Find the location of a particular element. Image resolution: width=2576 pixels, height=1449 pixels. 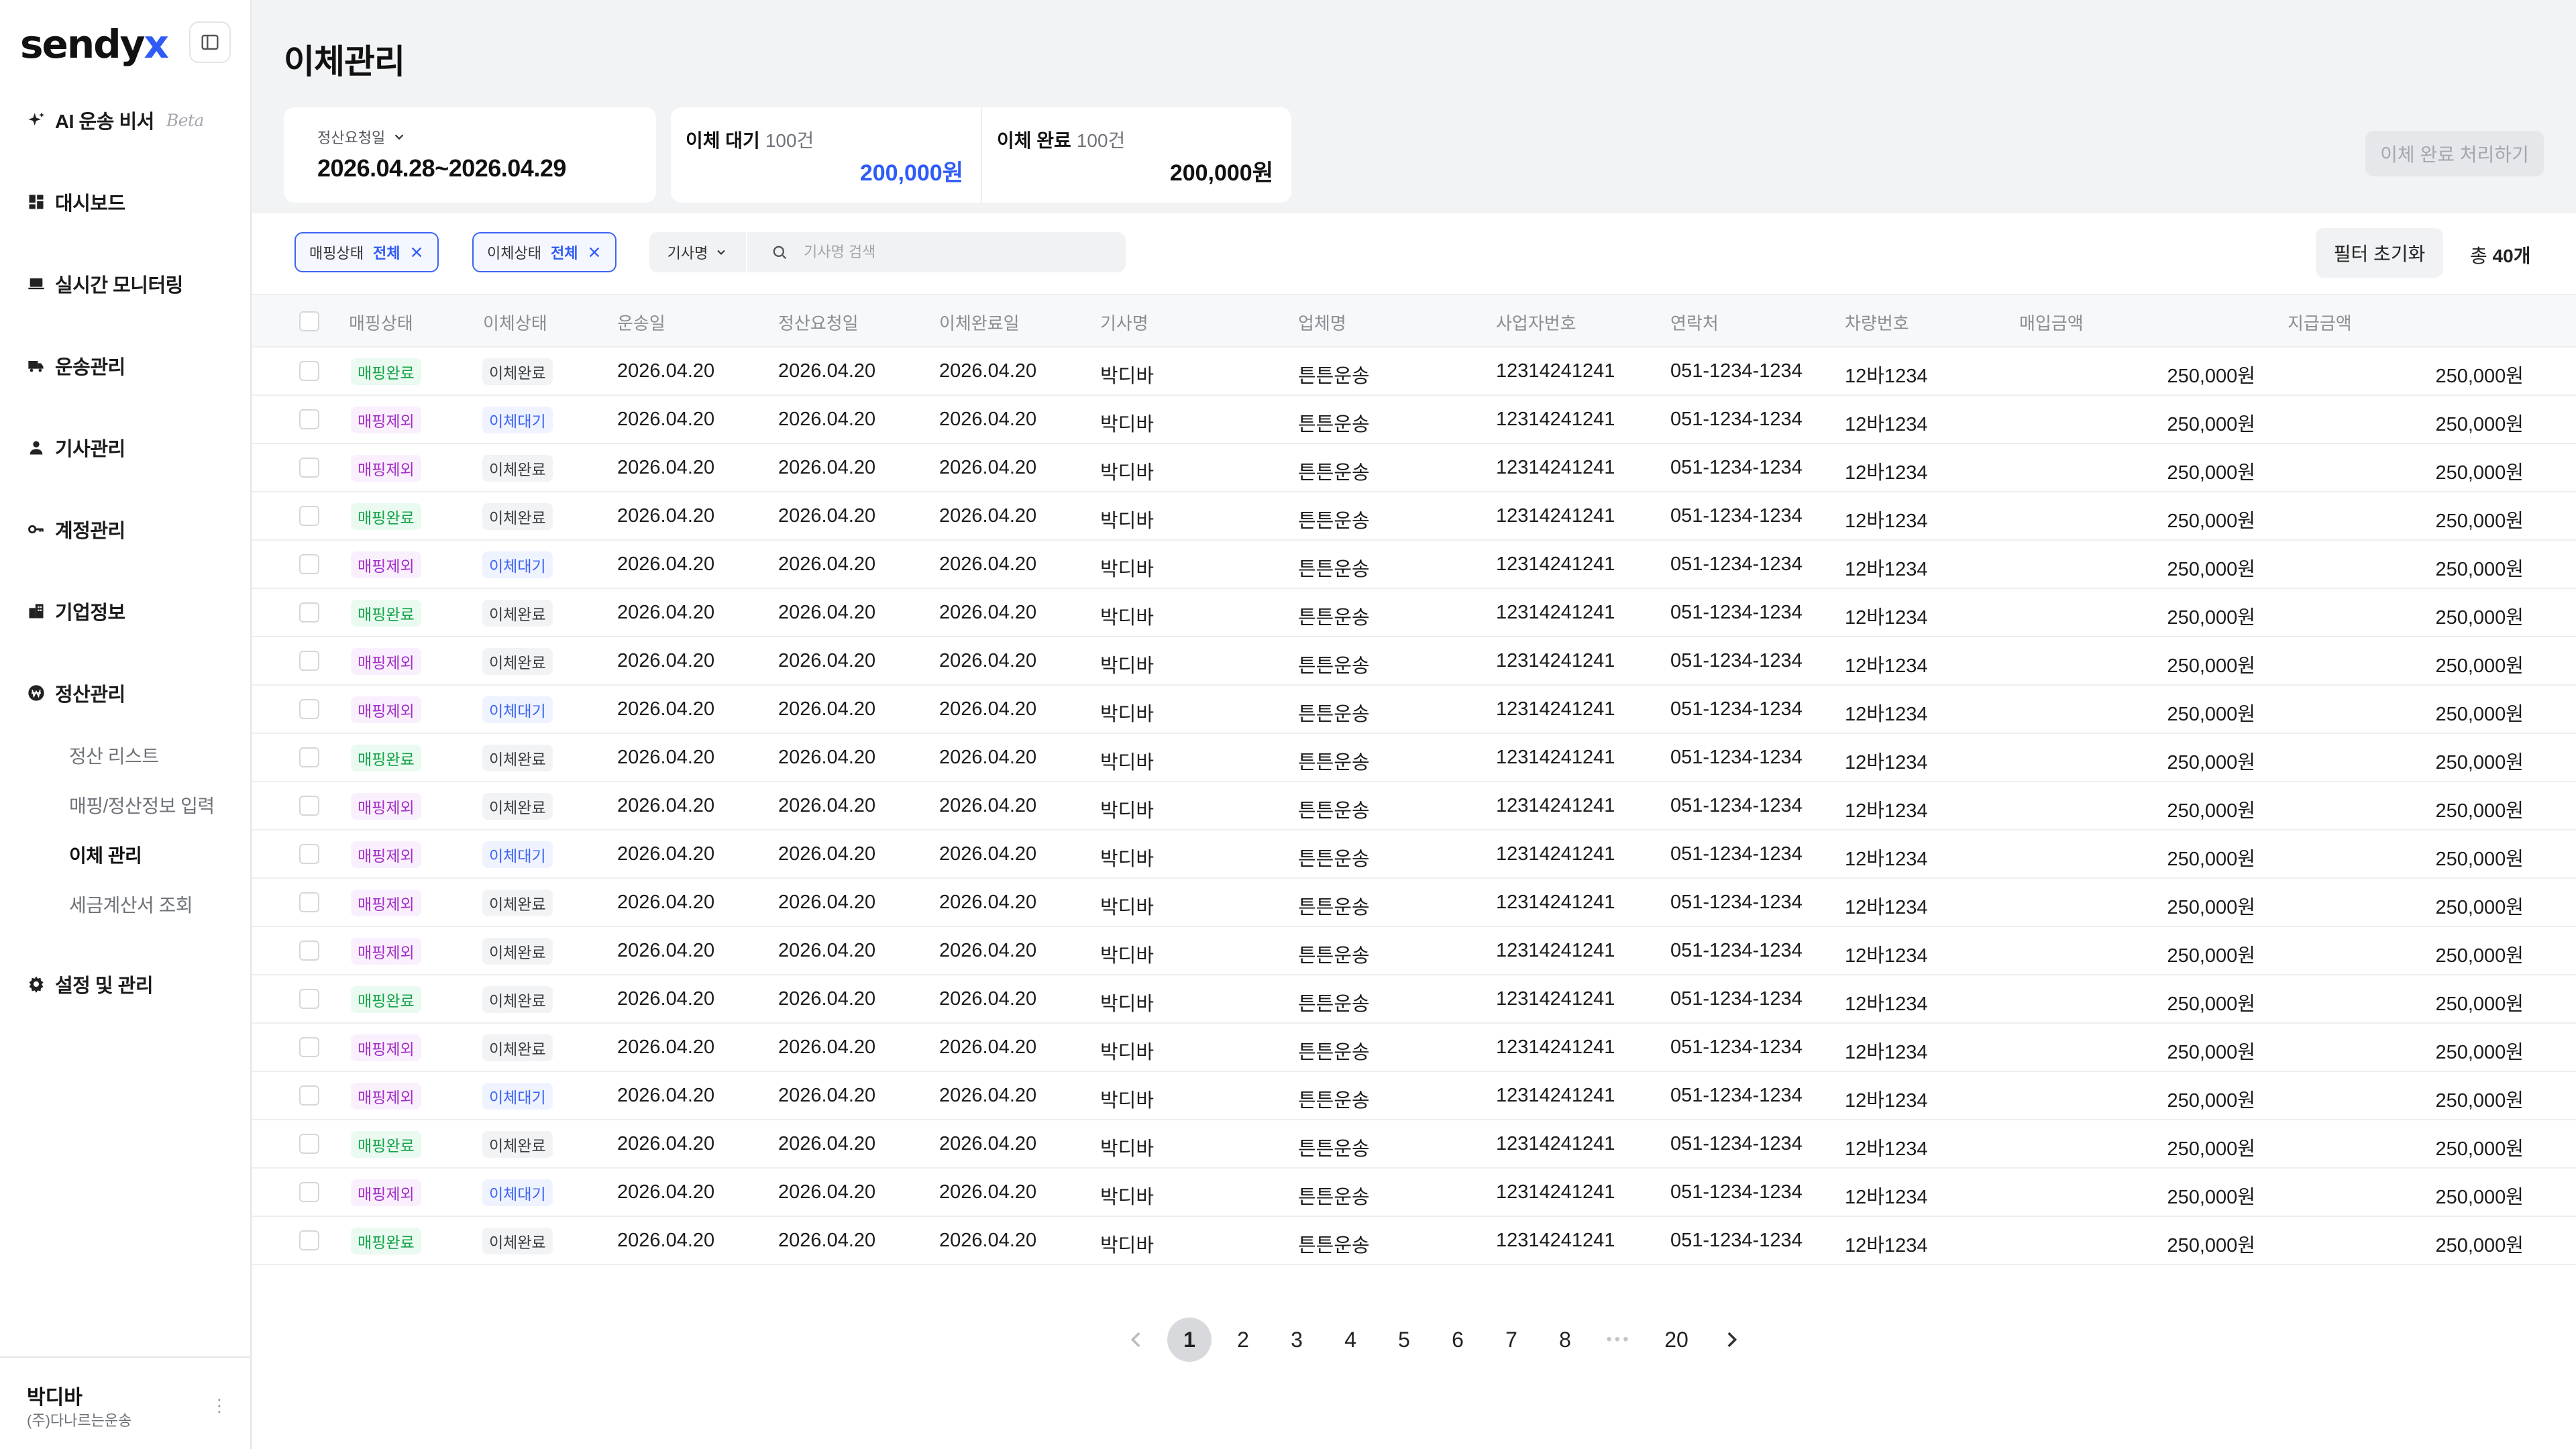

date-filter-label: 정산요청일 is located at coordinates (362, 137).